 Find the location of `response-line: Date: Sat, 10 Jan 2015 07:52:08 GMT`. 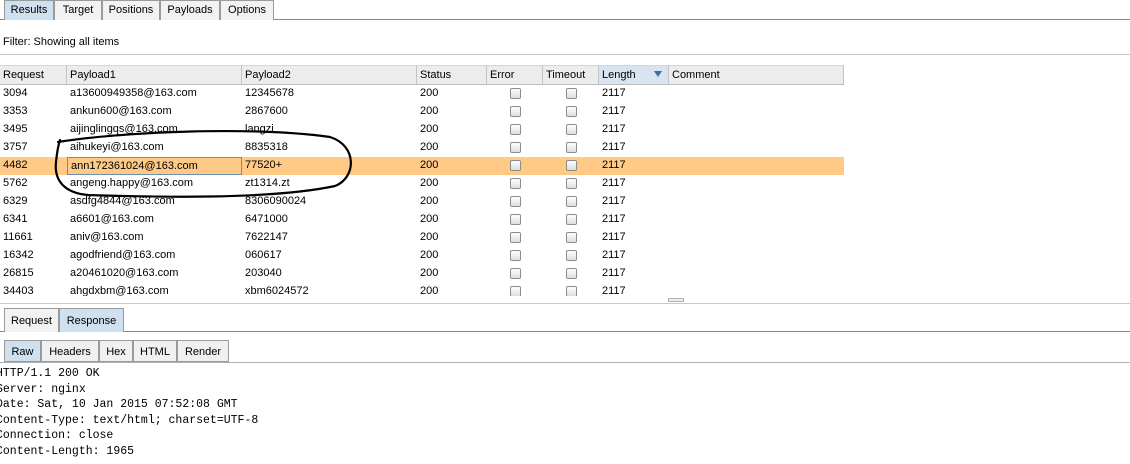

response-line: Date: Sat, 10 Jan 2015 07:52:08 GMT is located at coordinates (119, 404).